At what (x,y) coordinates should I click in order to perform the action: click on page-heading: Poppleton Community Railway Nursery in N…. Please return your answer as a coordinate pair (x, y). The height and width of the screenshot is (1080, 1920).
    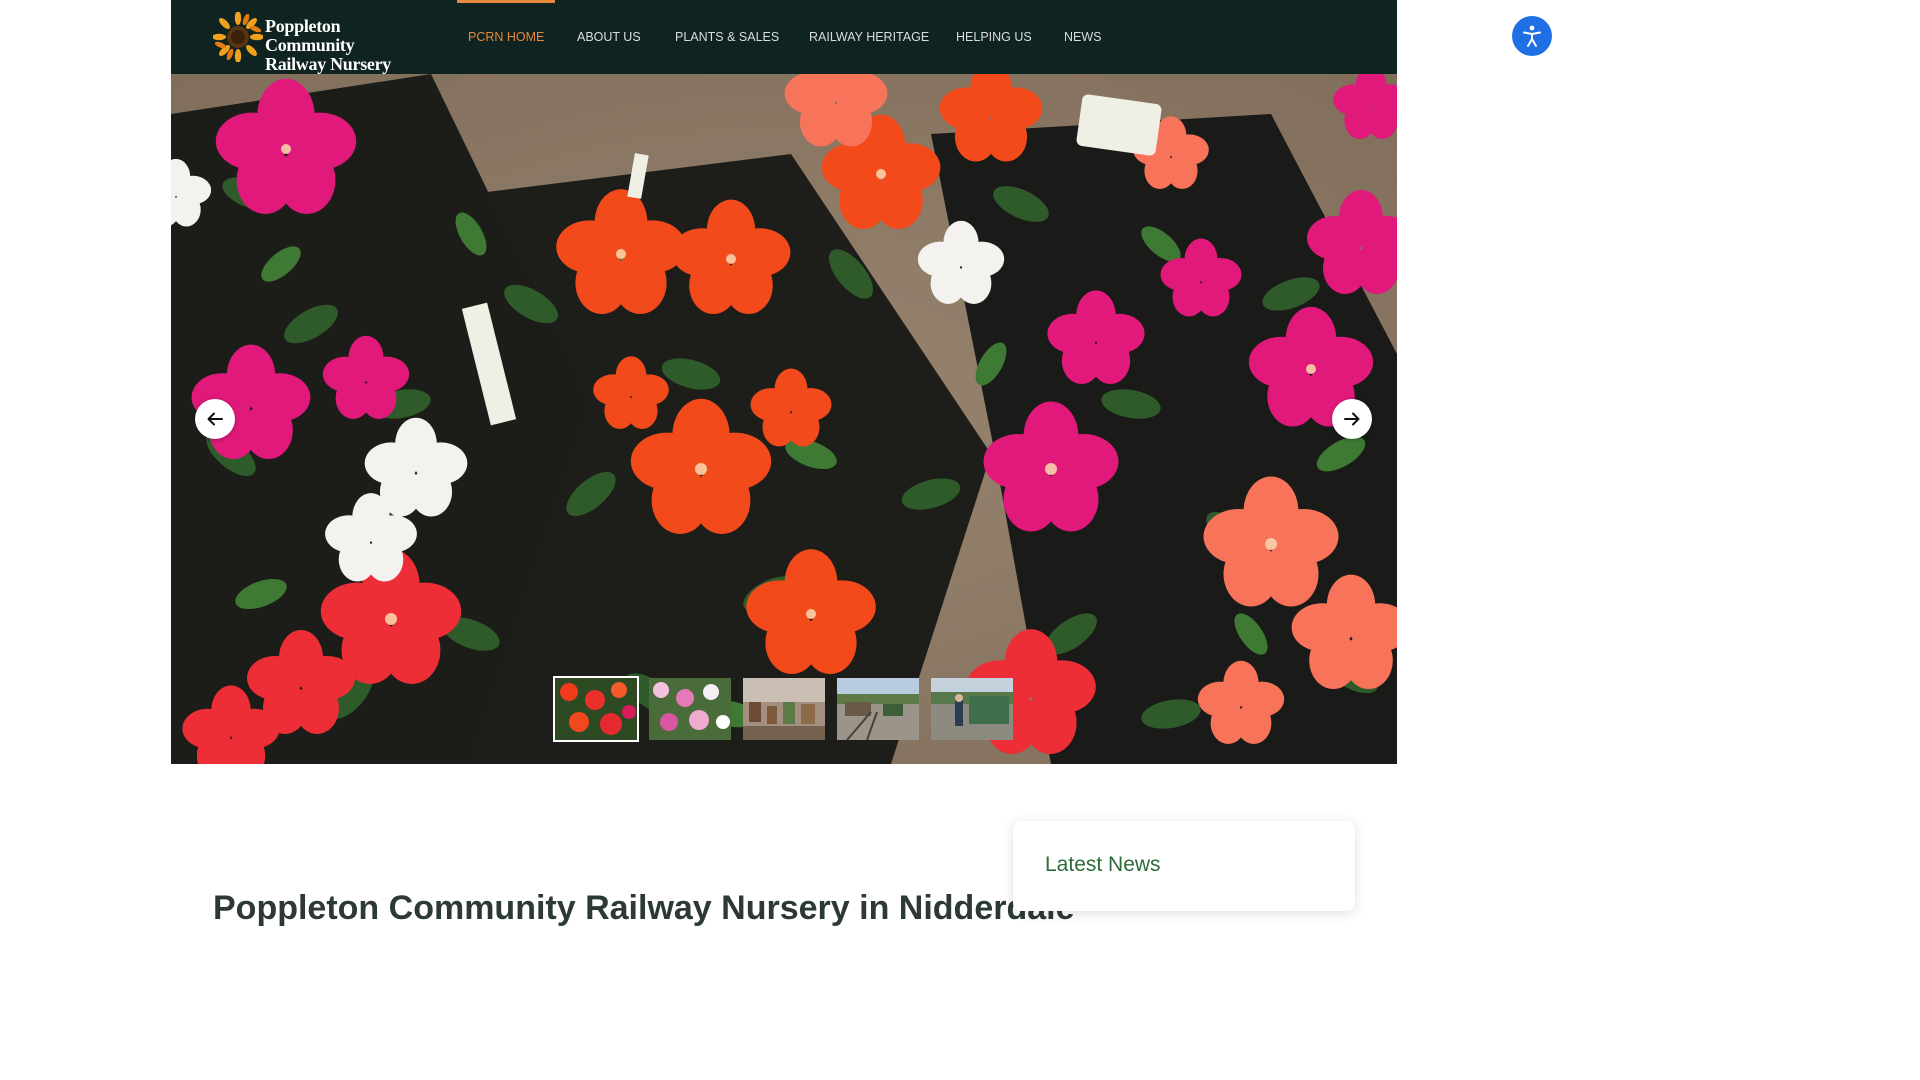
    Looking at the image, I should click on (644, 907).